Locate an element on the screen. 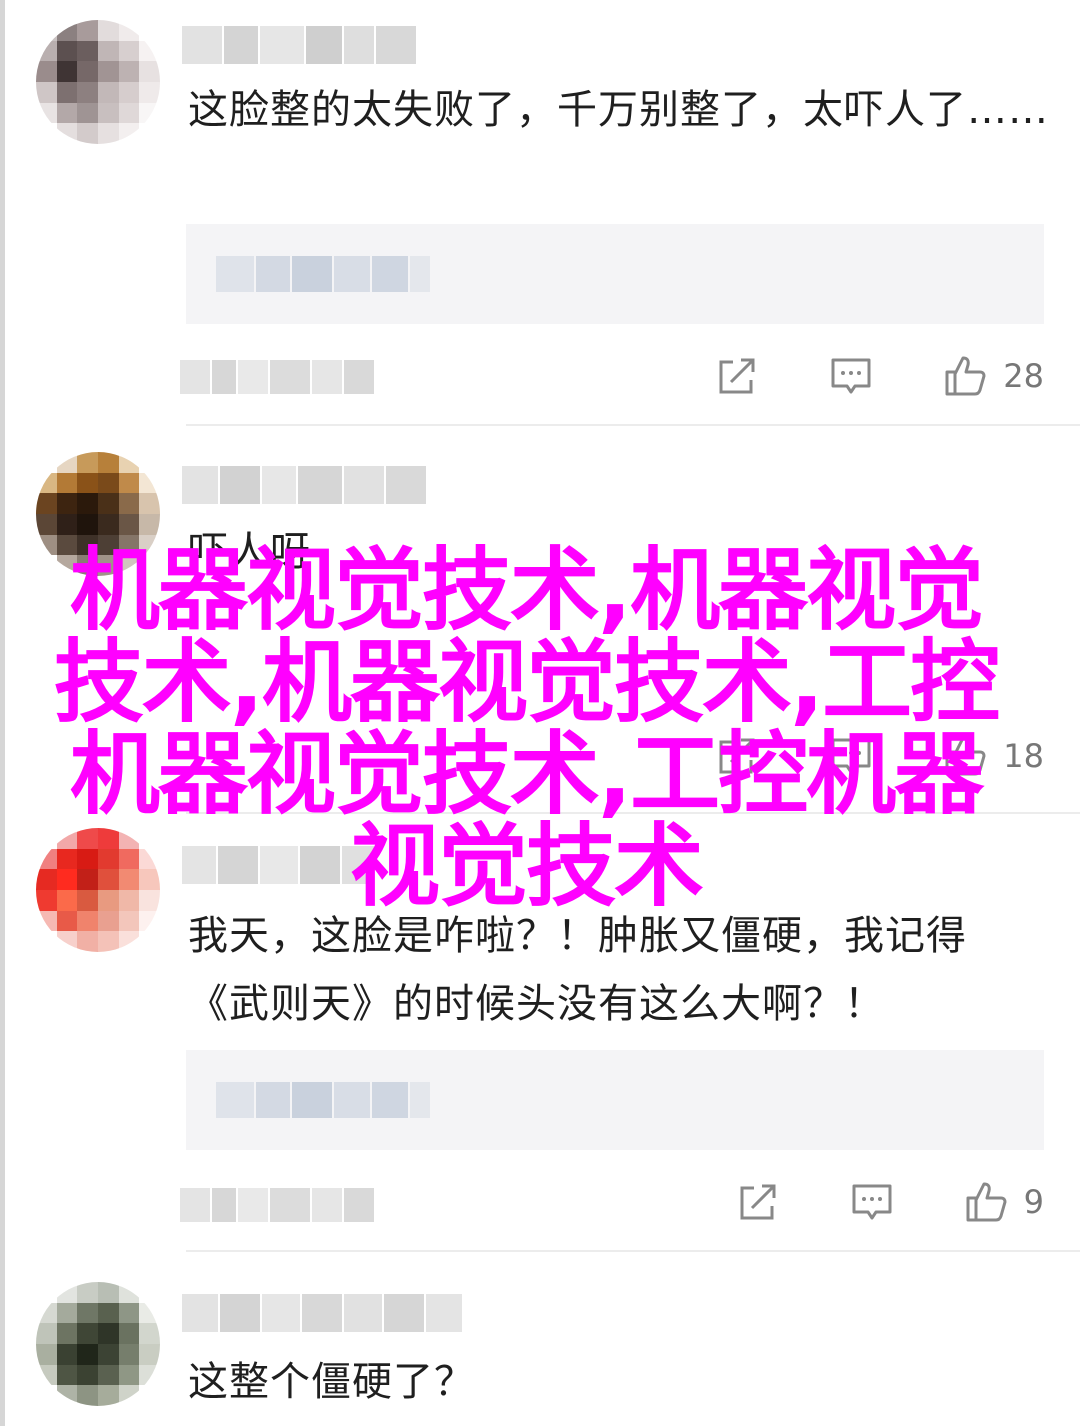  like-count: 28 is located at coordinates (1023, 376).